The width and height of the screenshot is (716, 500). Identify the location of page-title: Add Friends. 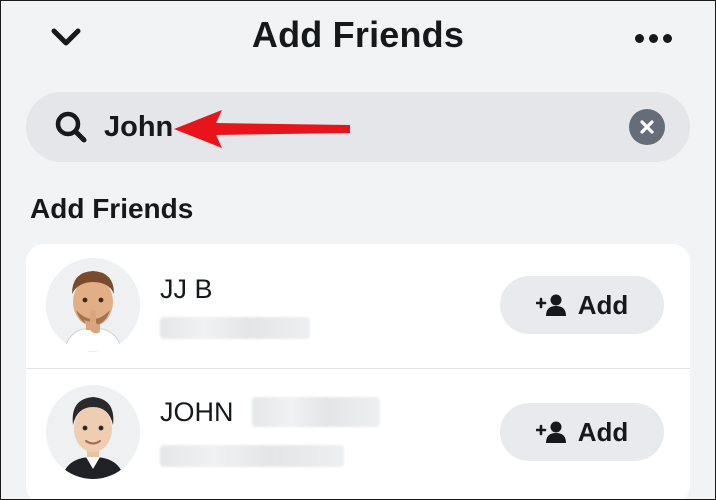
(358, 34).